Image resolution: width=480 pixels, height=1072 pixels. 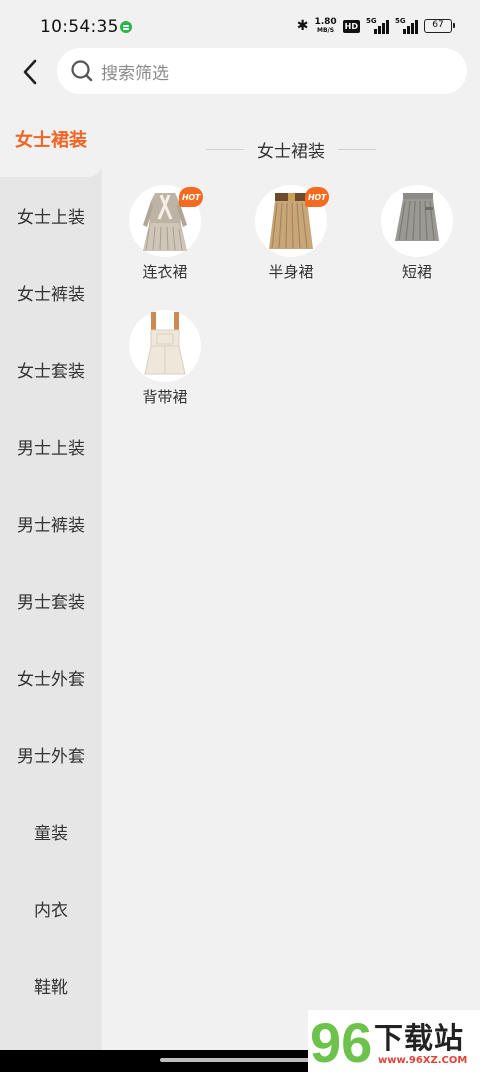 I want to click on short-skirt-thumbnail, so click(x=417, y=221).